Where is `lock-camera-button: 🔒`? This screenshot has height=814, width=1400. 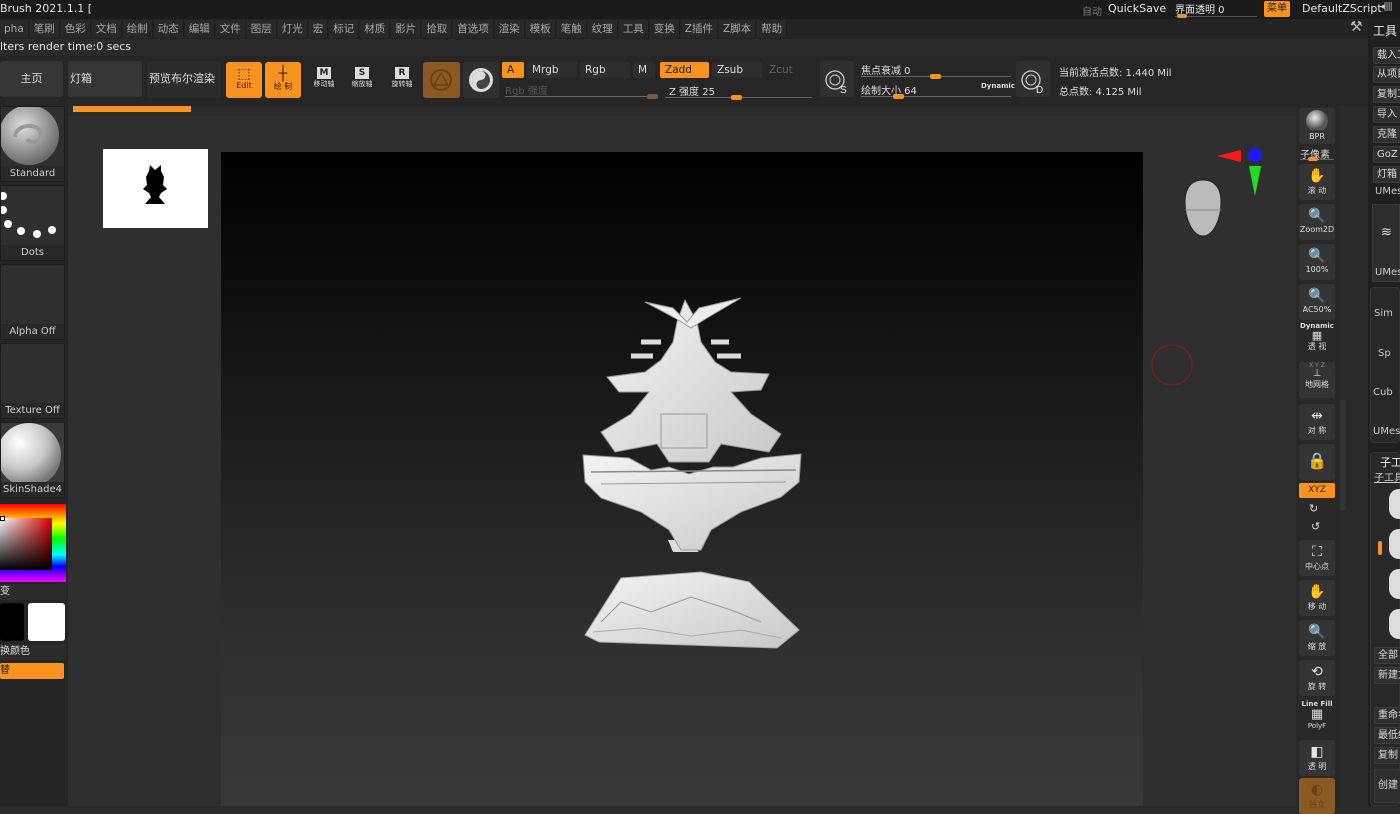
lock-camera-button: 🔒 is located at coordinates (1317, 462).